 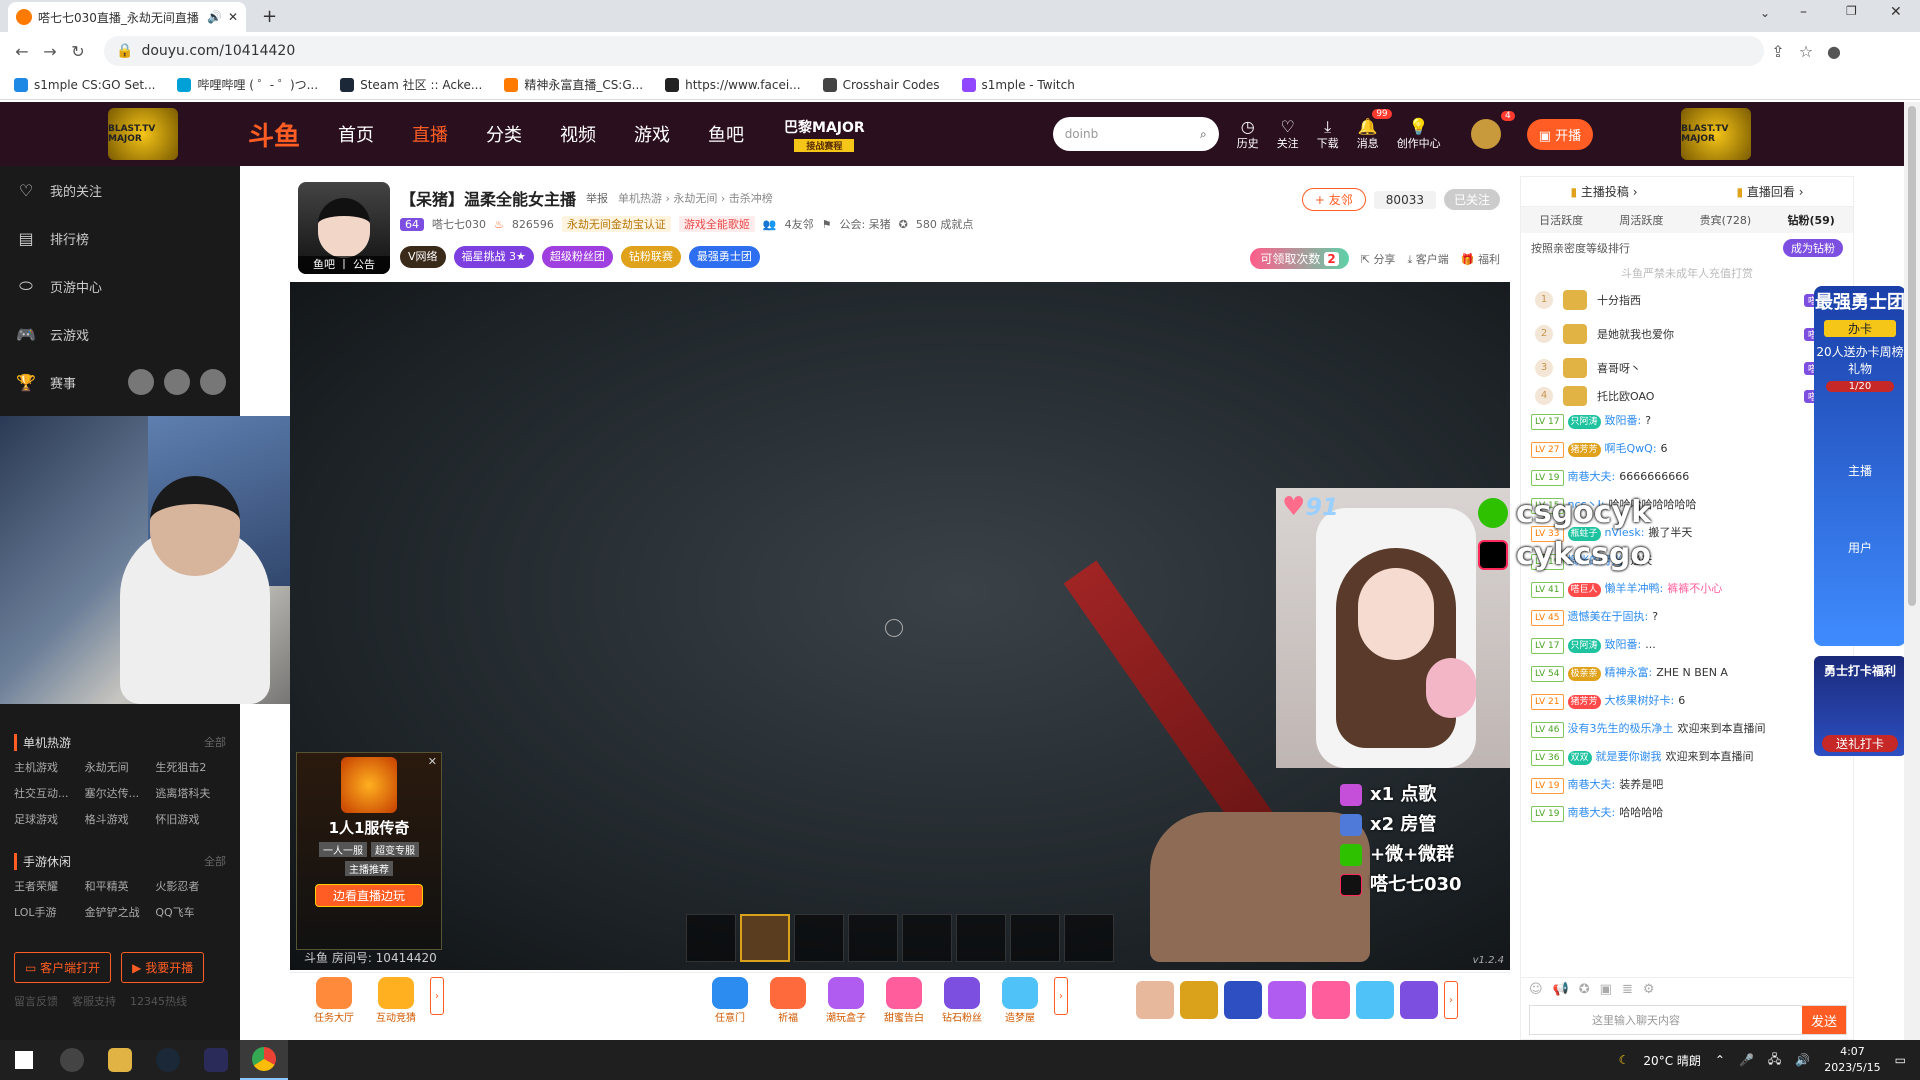 What do you see at coordinates (233, 17) in the screenshot?
I see `close-tab-icon: ✕` at bounding box center [233, 17].